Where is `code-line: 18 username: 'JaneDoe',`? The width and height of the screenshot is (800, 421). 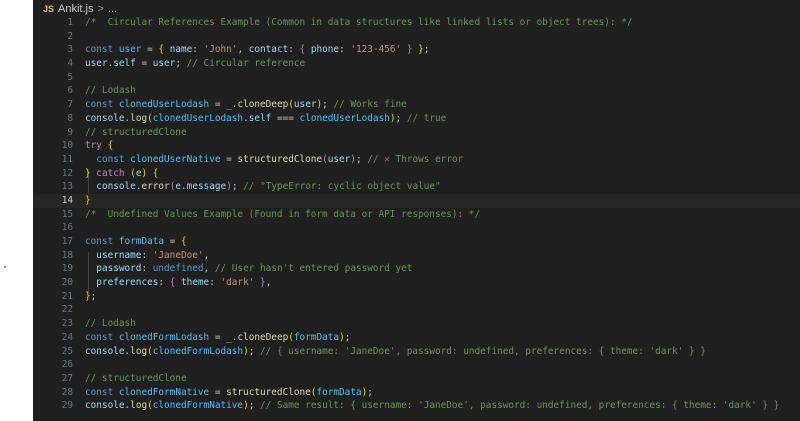
code-line: 18 username: 'JaneDoe', is located at coordinates (416, 256).